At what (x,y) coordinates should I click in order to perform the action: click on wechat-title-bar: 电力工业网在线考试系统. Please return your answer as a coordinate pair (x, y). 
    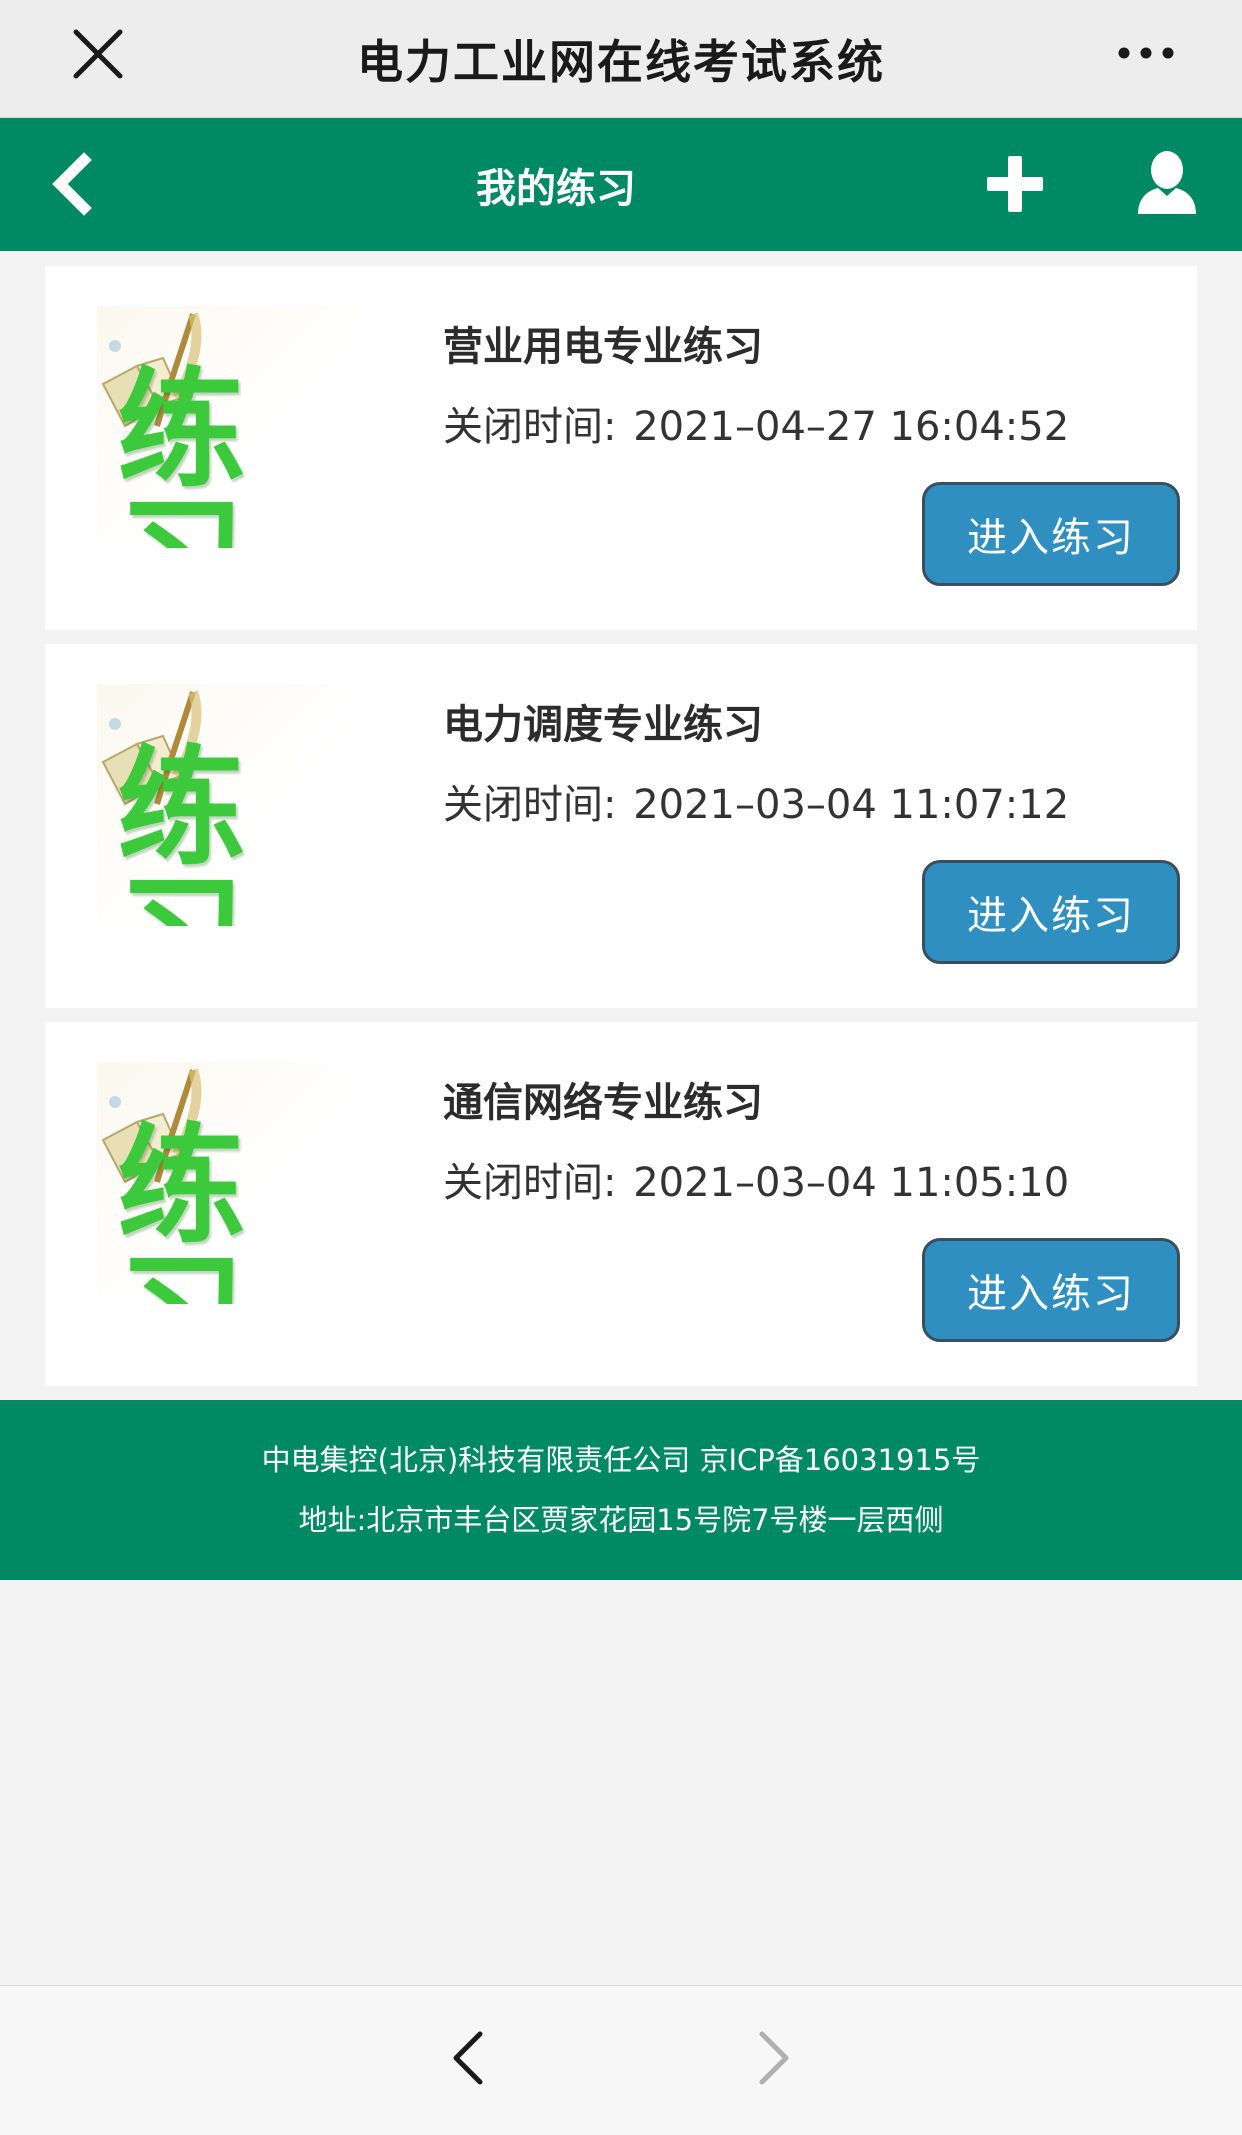
    Looking at the image, I should click on (621, 59).